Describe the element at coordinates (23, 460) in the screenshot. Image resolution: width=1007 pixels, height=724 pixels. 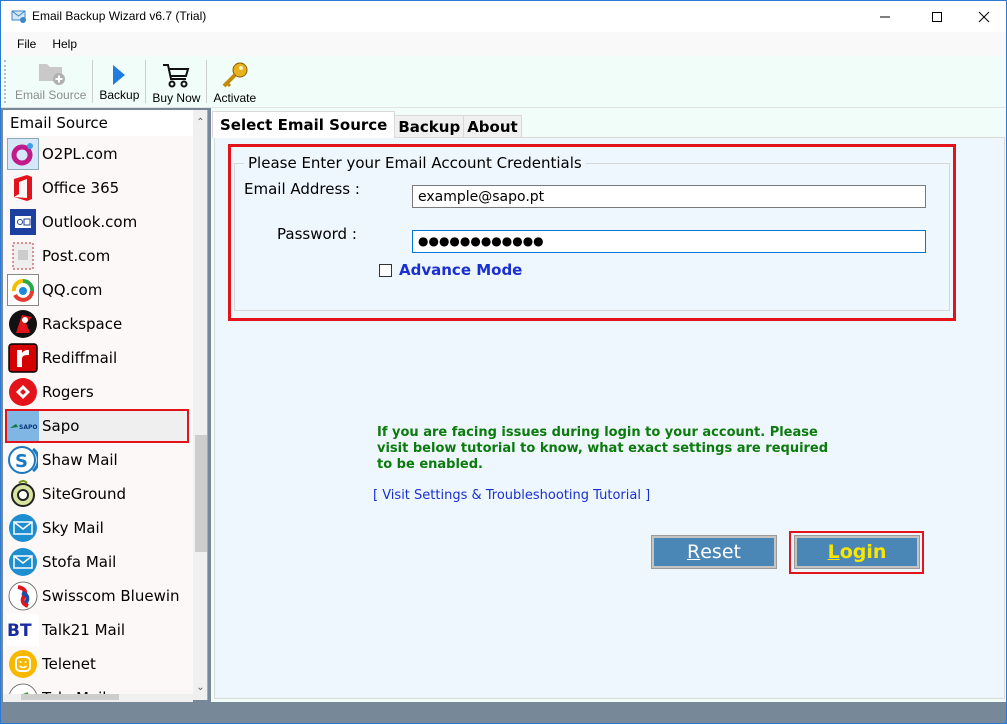
I see `shaw-icon: S` at that location.